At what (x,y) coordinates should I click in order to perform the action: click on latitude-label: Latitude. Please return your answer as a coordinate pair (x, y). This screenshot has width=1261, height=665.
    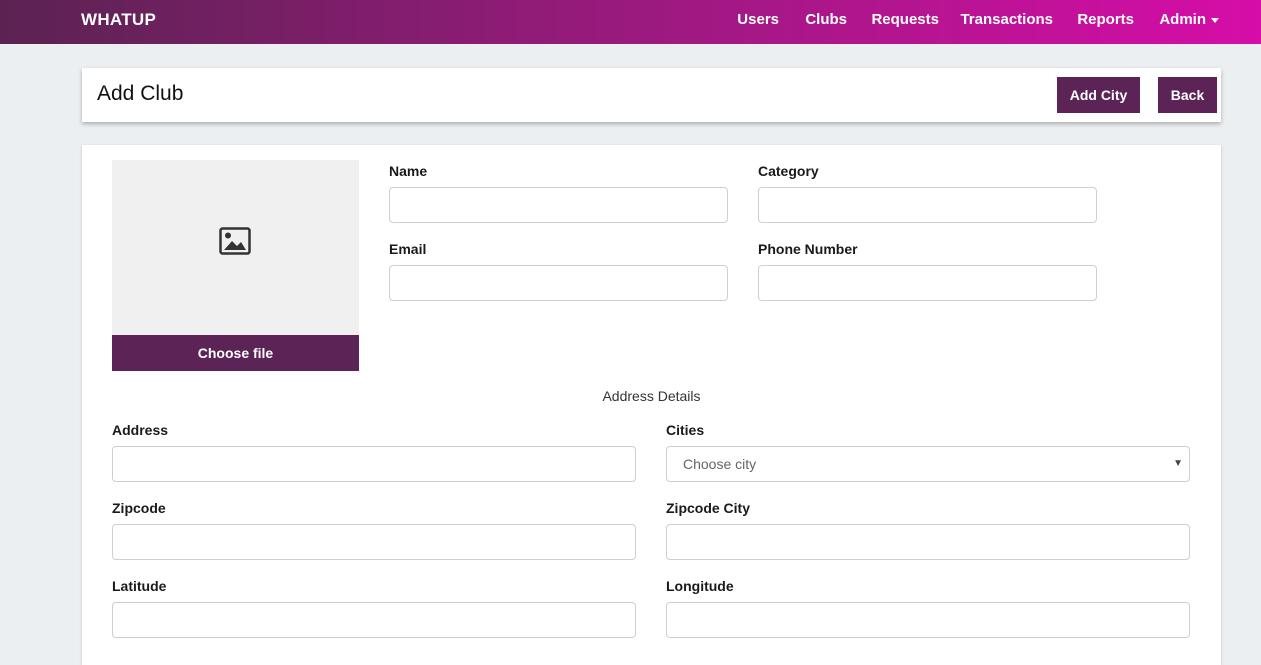
    Looking at the image, I should click on (139, 586).